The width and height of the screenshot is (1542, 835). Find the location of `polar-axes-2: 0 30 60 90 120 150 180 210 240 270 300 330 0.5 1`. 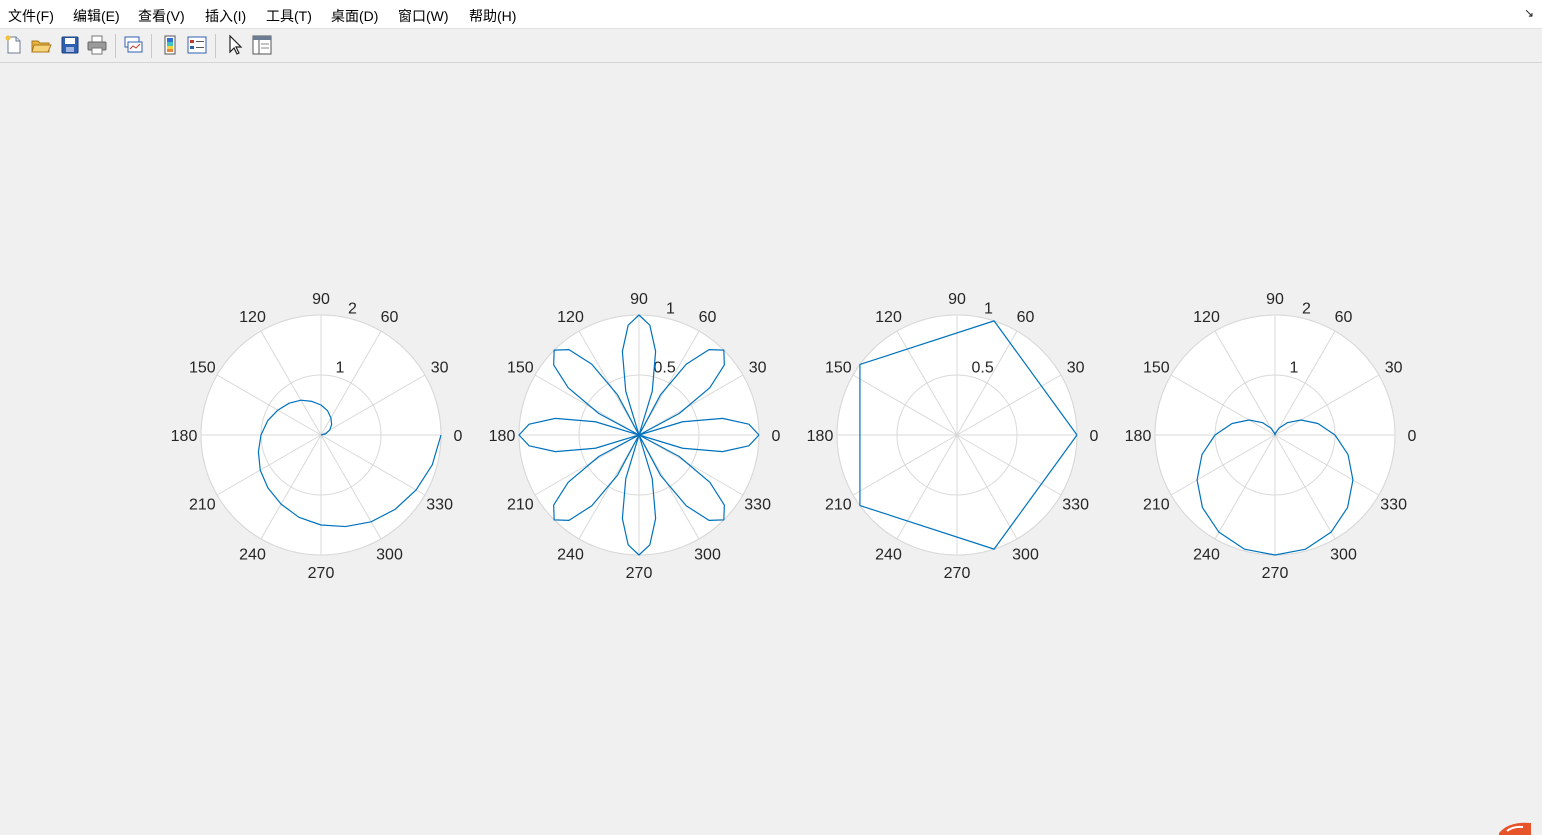

polar-axes-2: 0 30 60 90 120 150 180 210 240 270 300 330 0.5 1 is located at coordinates (635, 436).